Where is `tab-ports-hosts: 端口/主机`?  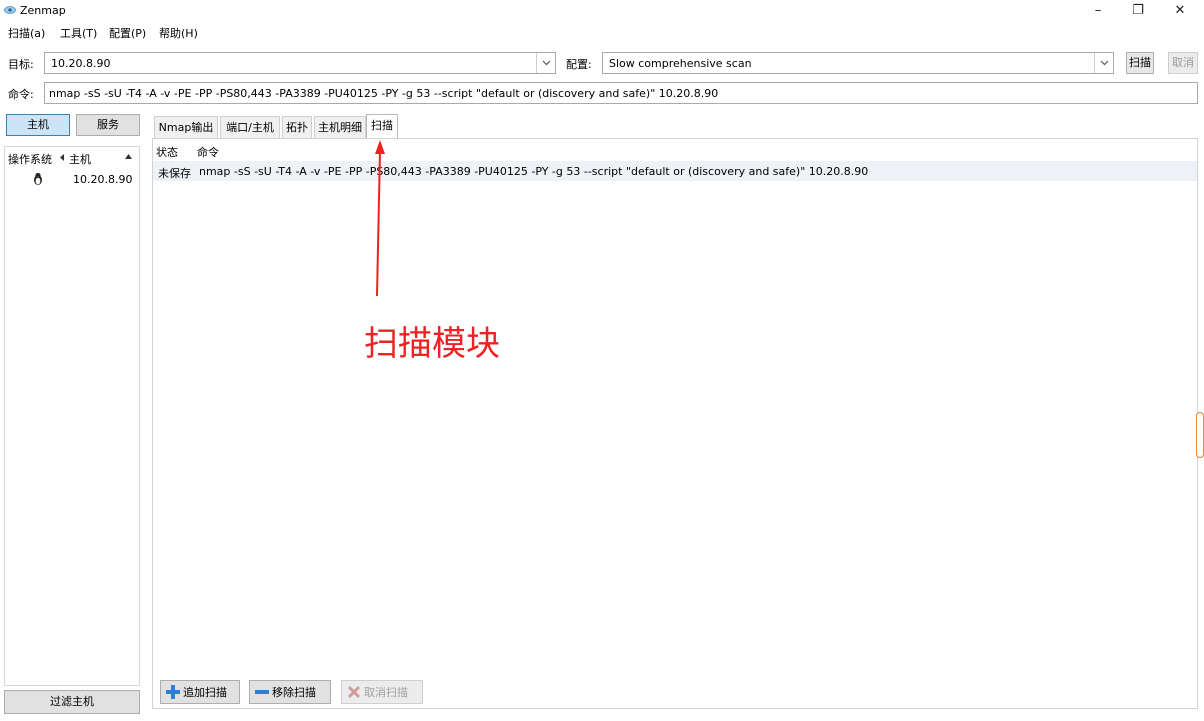 tab-ports-hosts: 端口/主机 is located at coordinates (250, 127).